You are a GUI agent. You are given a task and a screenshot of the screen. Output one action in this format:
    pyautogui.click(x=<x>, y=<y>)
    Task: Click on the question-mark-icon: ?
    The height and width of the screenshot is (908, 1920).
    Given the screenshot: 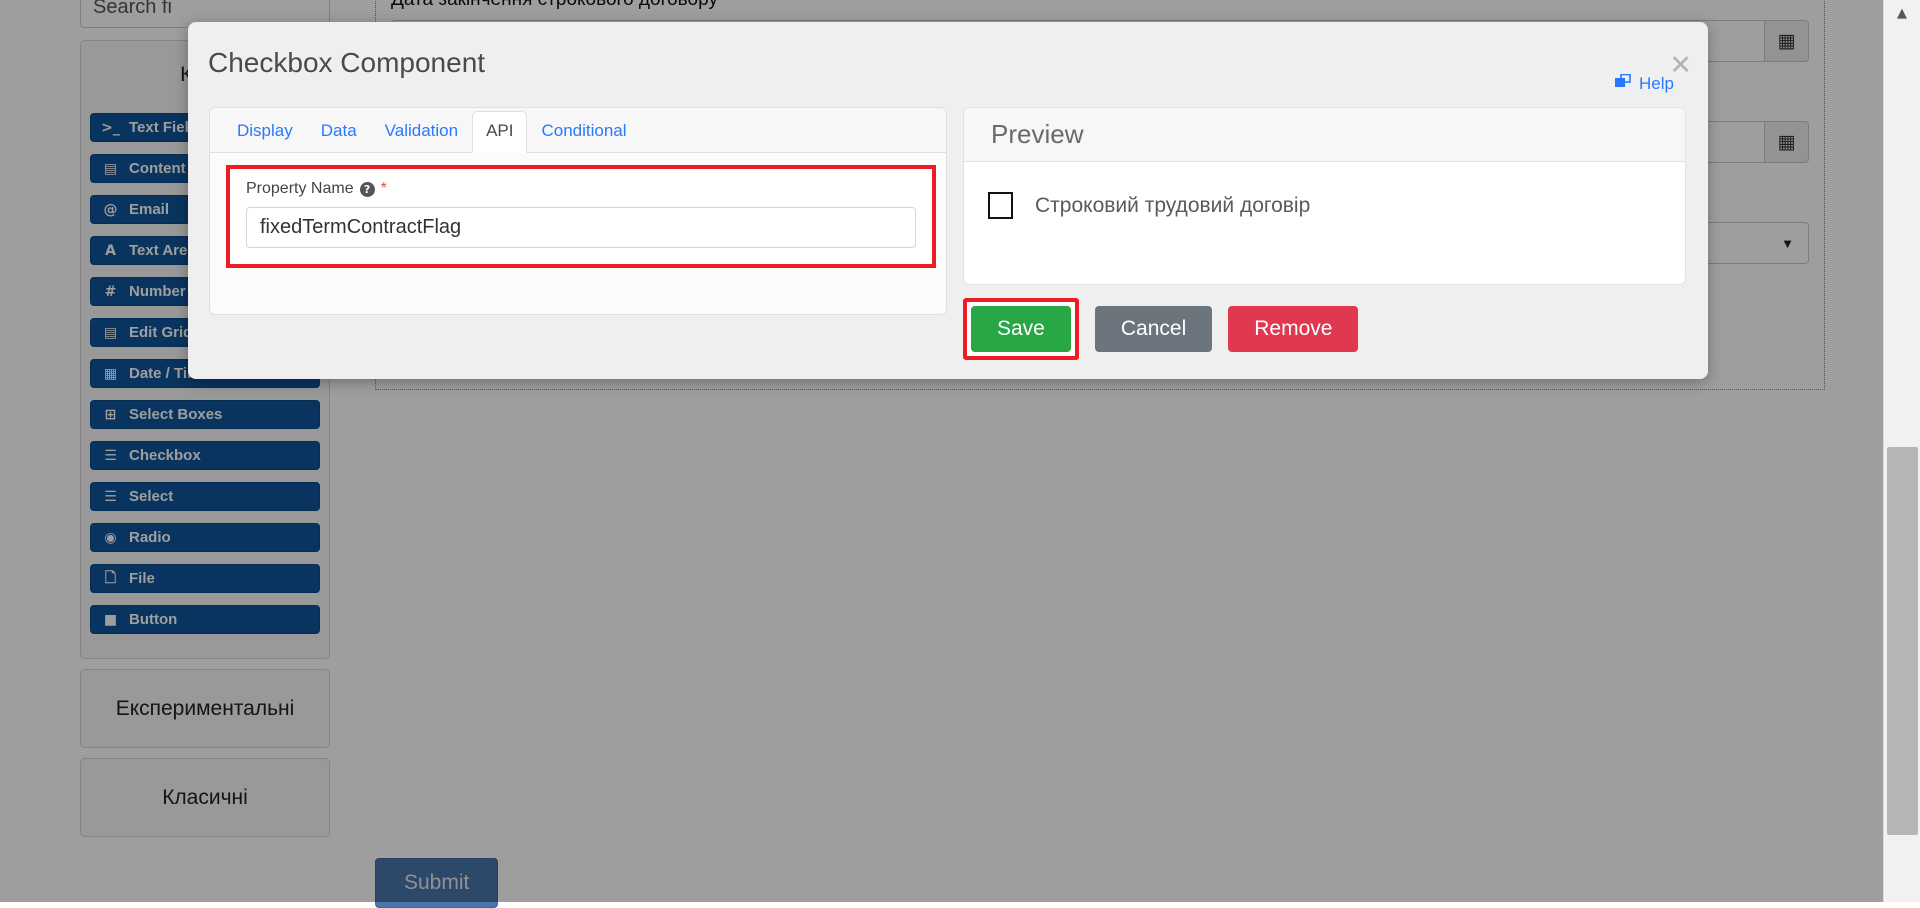 What is the action you would take?
    pyautogui.click(x=367, y=189)
    